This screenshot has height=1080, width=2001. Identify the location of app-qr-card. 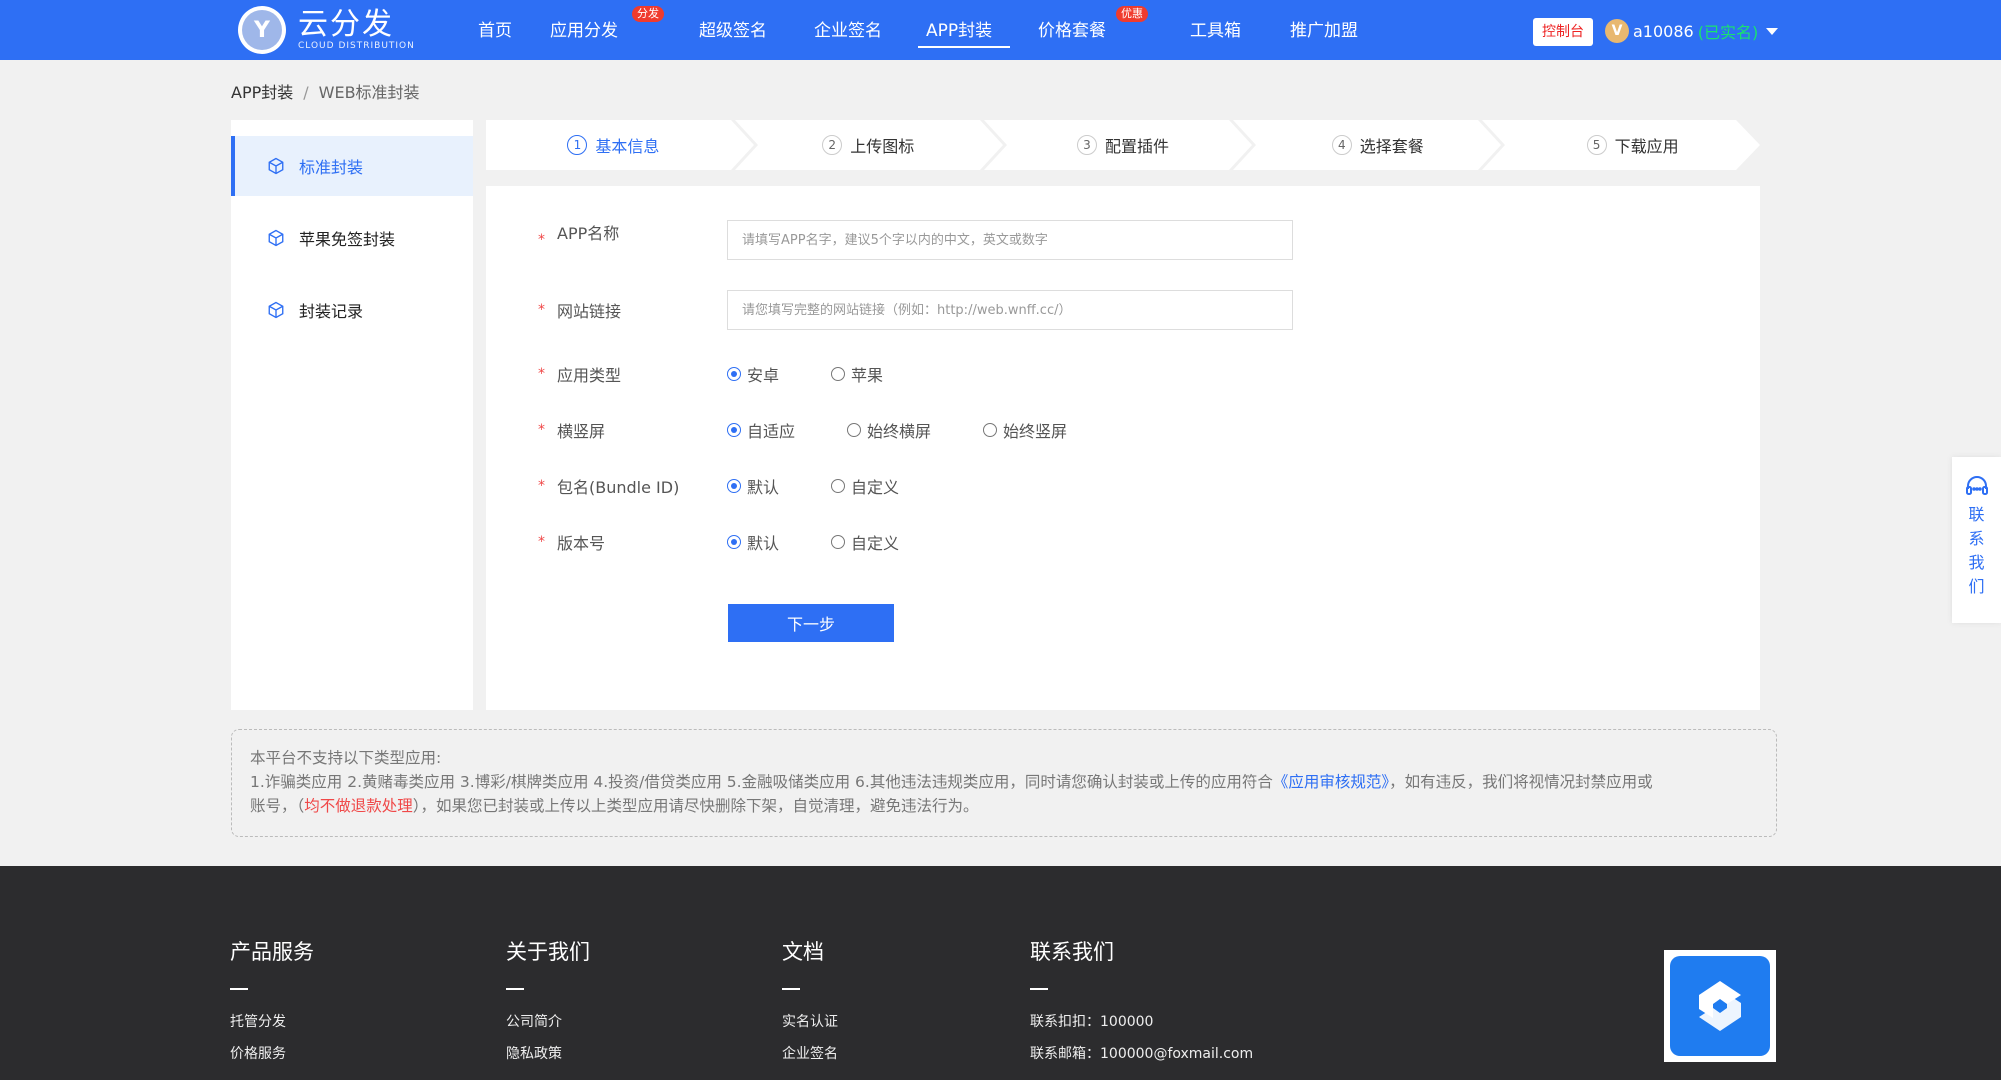
(1720, 1006).